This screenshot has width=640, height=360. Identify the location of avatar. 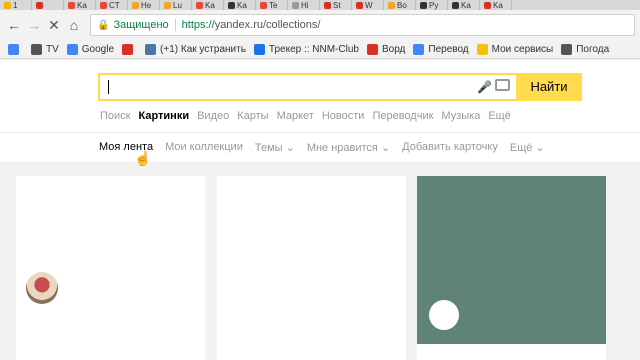
(42, 288).